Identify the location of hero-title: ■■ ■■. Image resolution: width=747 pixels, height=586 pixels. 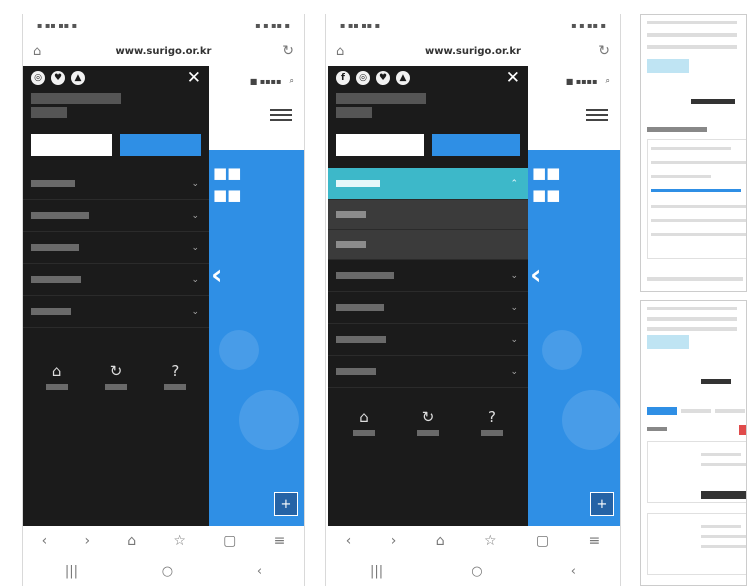
(227, 184).